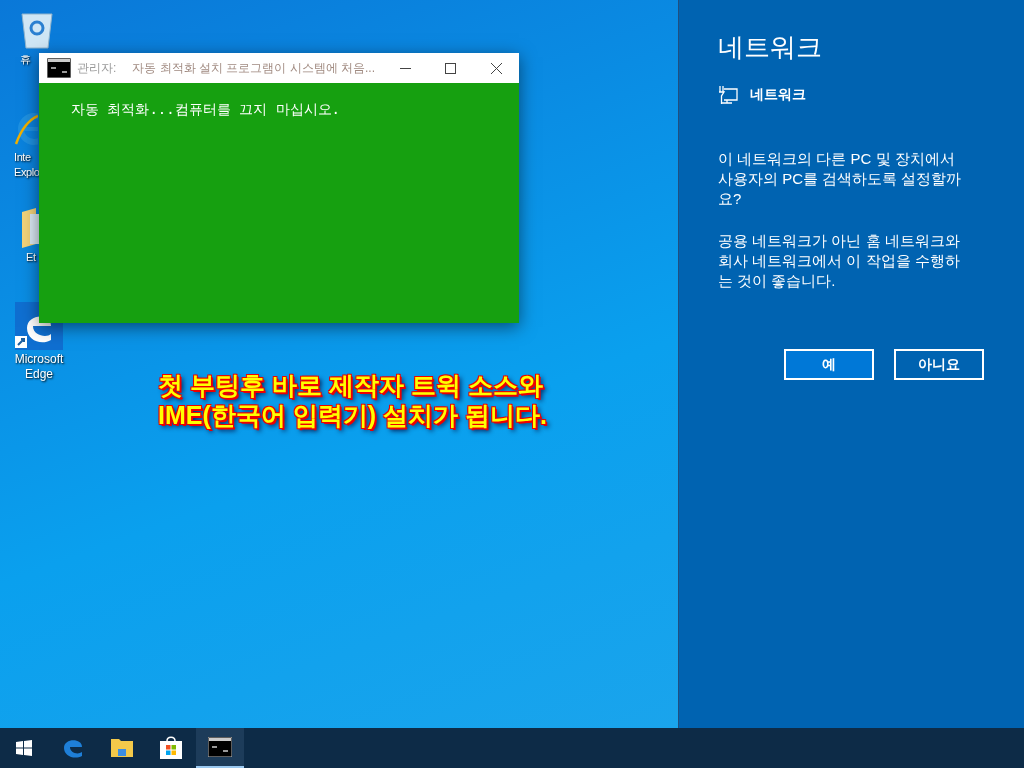 This screenshot has width=1024, height=768. I want to click on desktop-icon-label: 휴, so click(25, 59).